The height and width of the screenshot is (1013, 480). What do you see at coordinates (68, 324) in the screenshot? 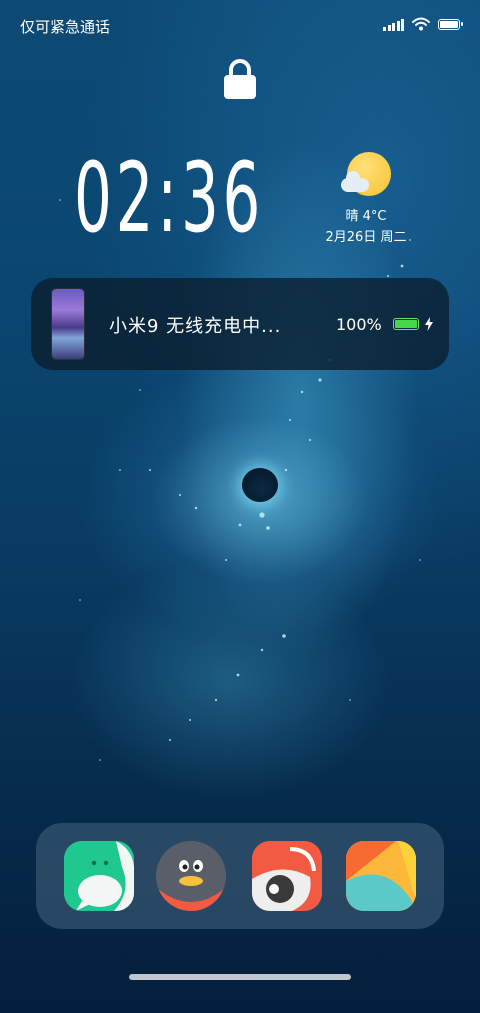
I see `phone-thumbnail` at bounding box center [68, 324].